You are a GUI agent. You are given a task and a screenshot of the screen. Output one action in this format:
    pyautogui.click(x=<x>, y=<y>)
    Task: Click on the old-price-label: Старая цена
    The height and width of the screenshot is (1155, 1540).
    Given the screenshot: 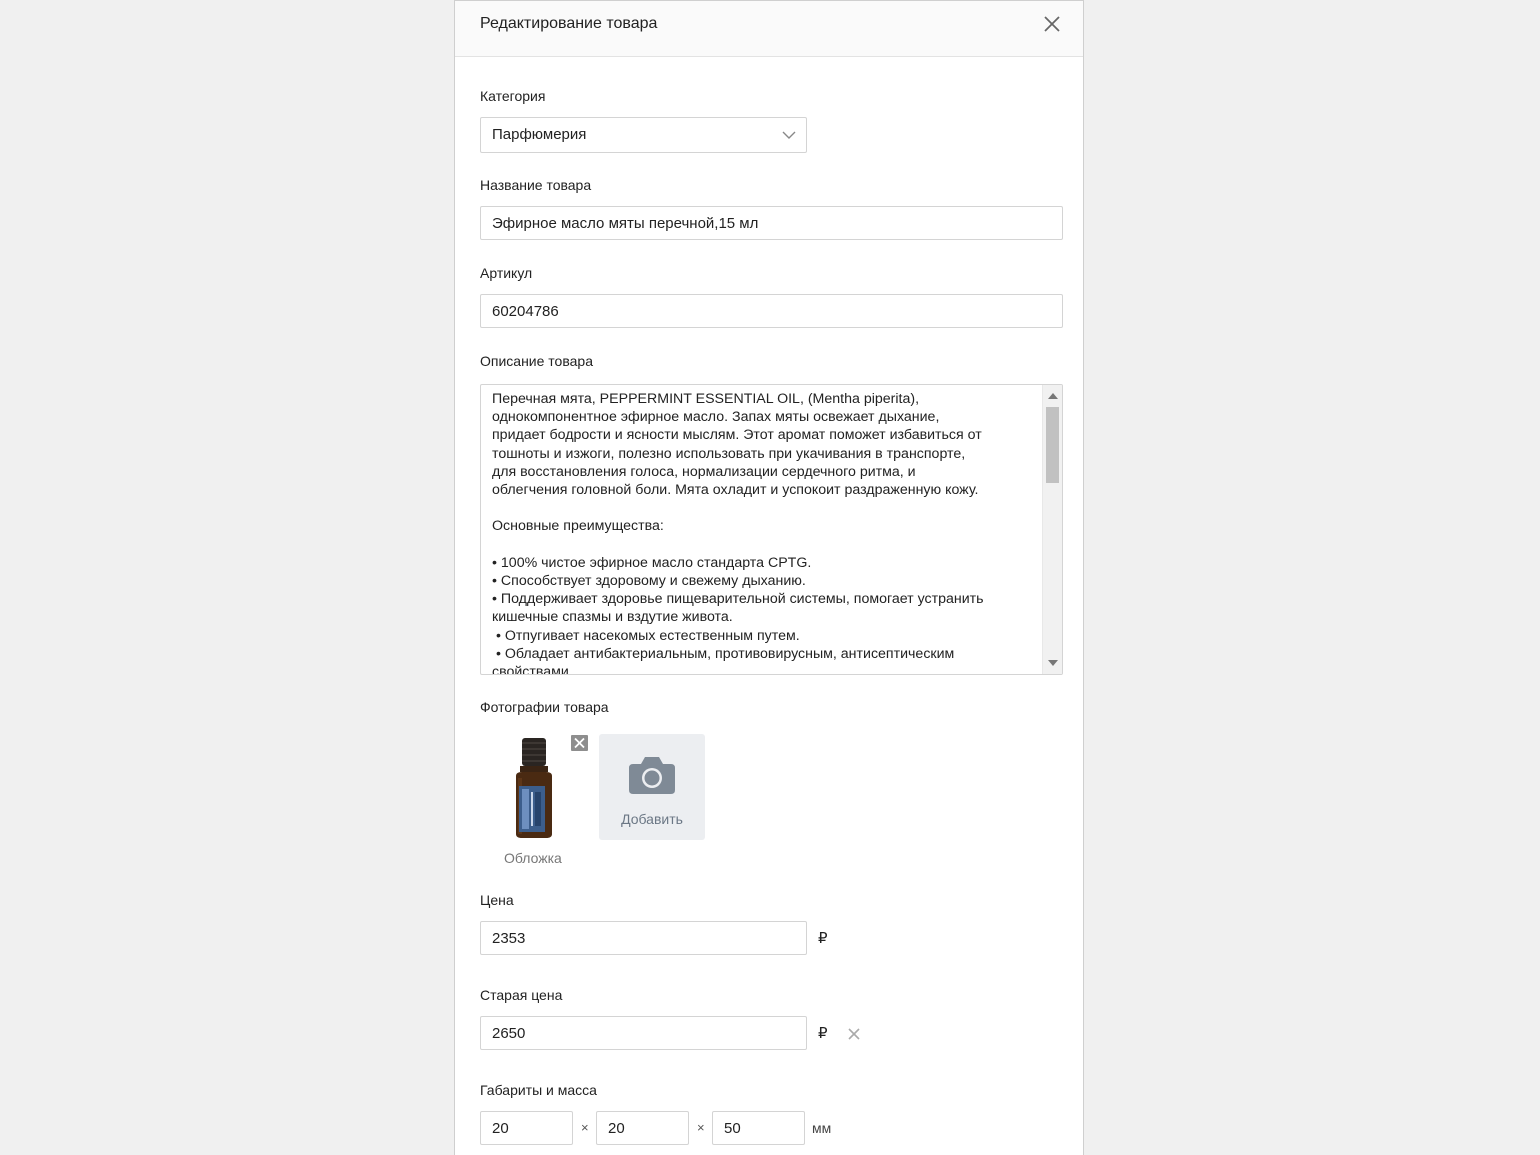 What is the action you would take?
    pyautogui.click(x=521, y=995)
    